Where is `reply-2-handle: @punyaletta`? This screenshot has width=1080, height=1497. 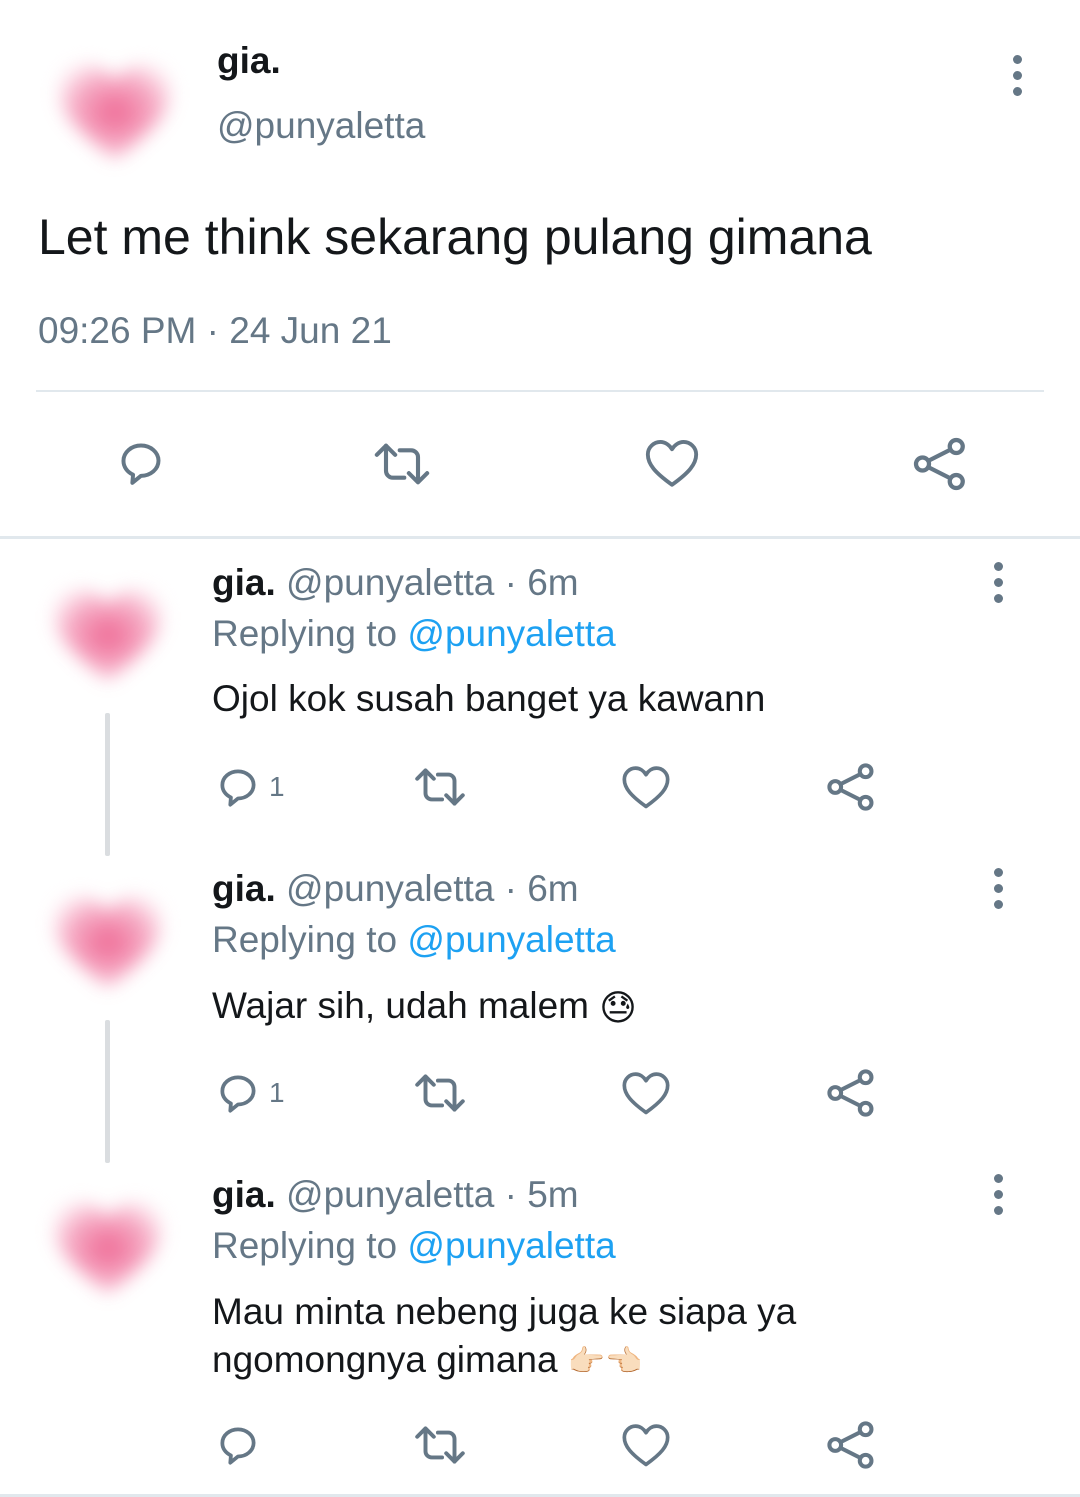 reply-2-handle: @punyaletta is located at coordinates (390, 888).